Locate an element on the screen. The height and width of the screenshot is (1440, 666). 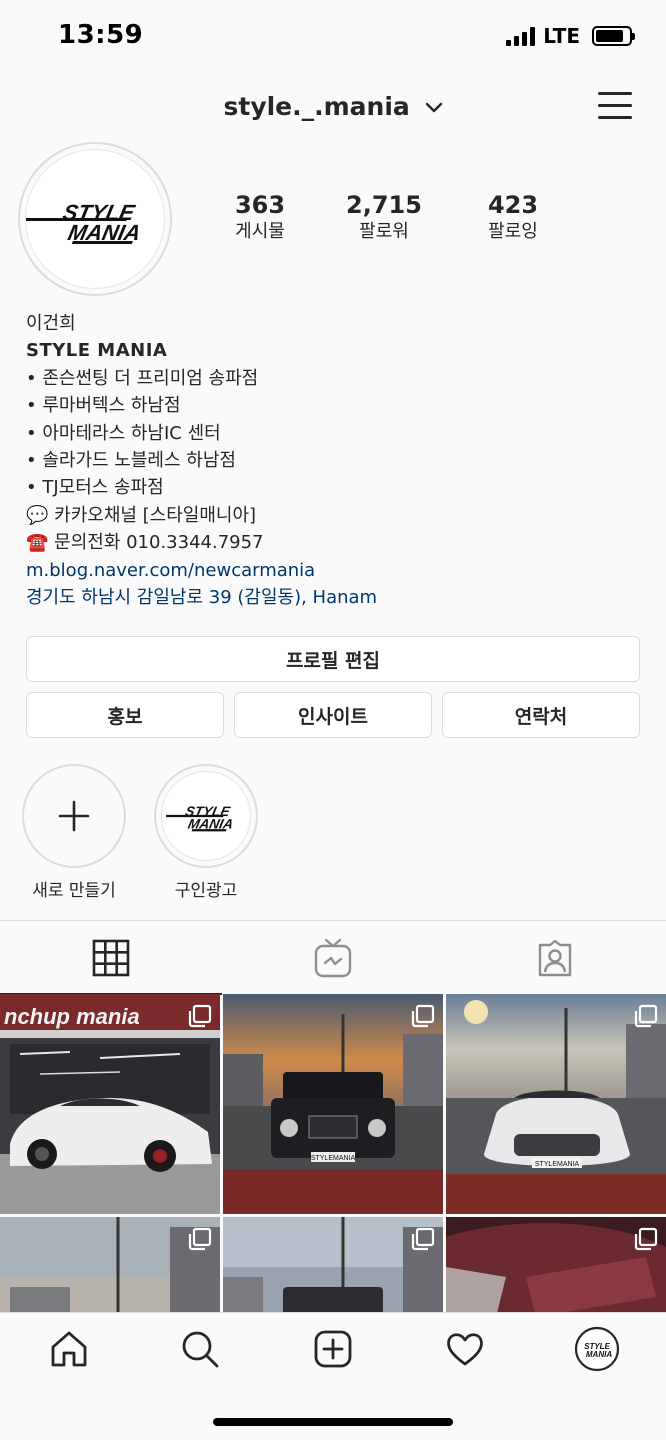
profile-avatar: STYLE MANIA is located at coordinates (86, 219).